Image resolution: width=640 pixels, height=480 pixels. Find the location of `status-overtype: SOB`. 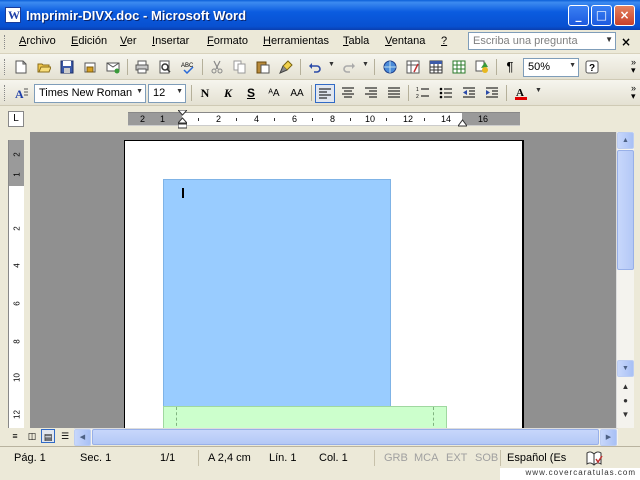

status-overtype: SOB is located at coordinates (486, 458).